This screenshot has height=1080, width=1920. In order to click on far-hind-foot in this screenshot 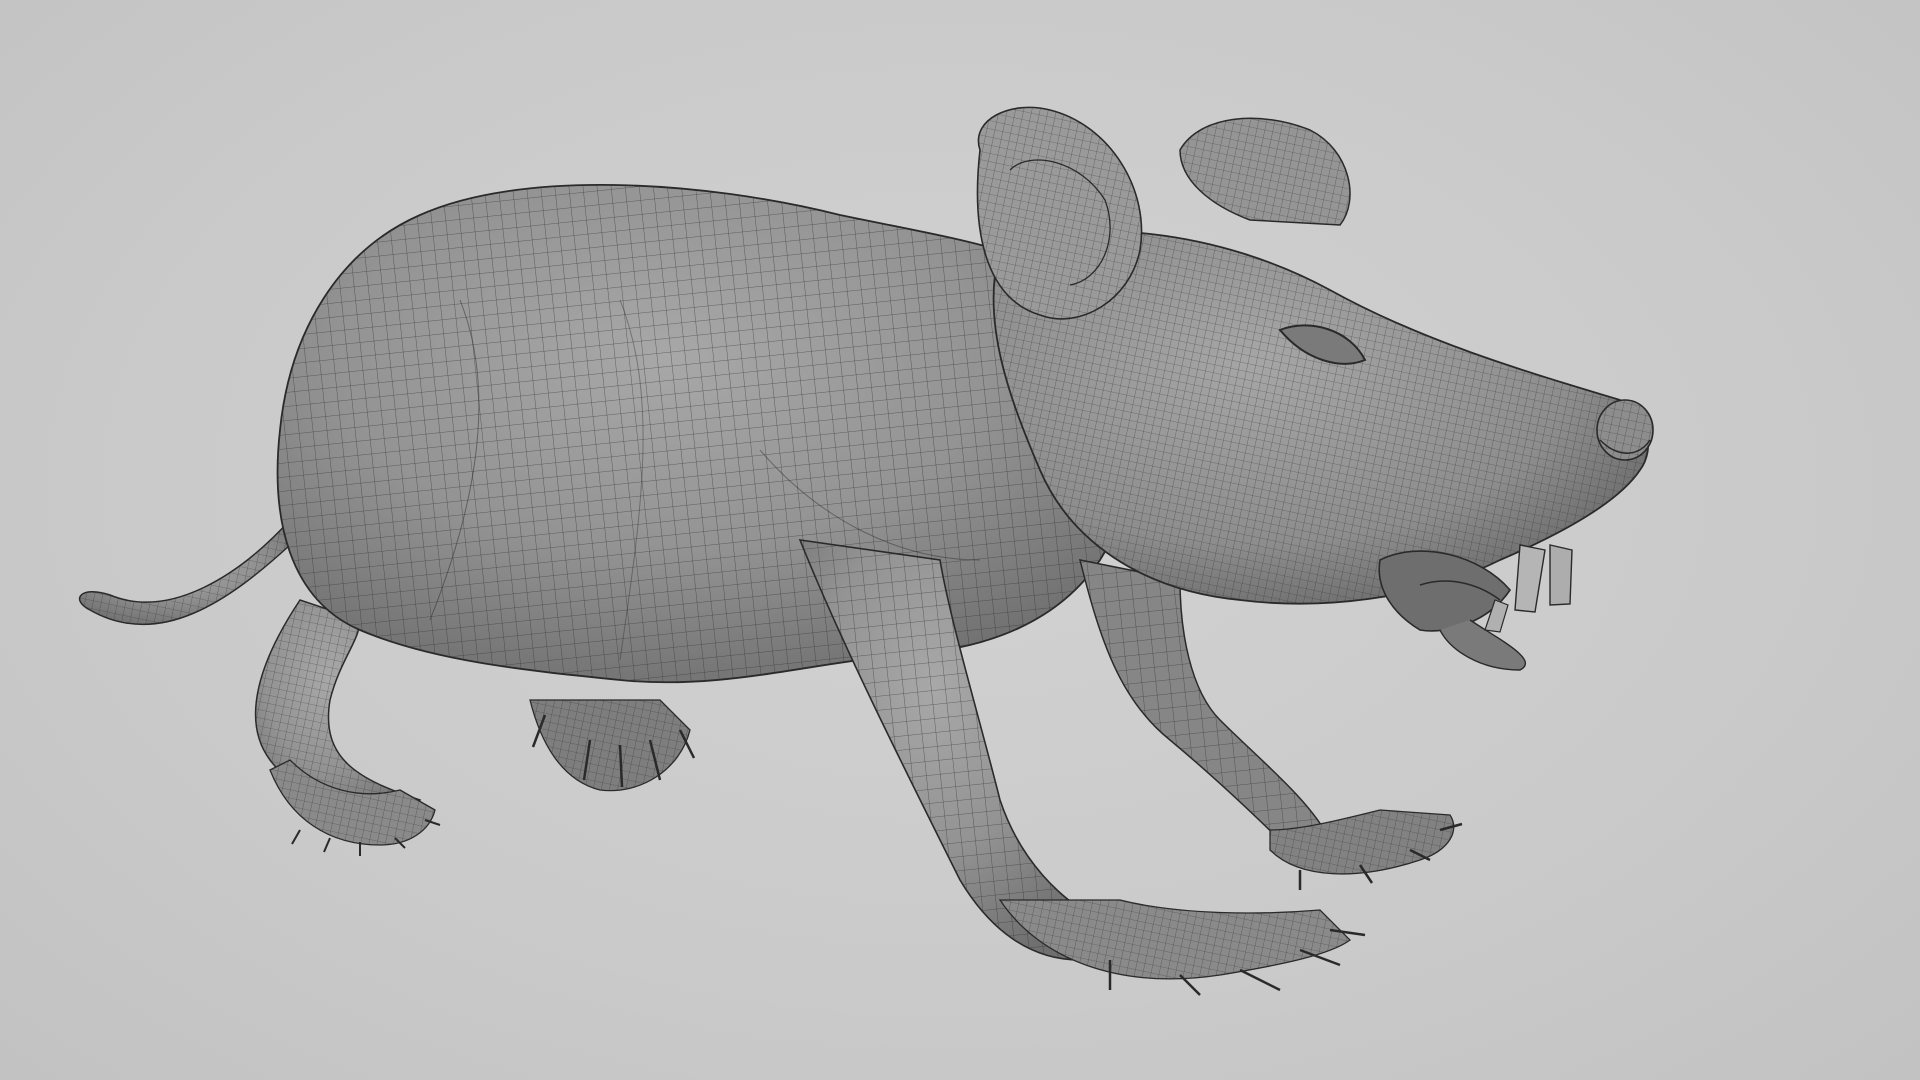, I will do `click(612, 745)`.